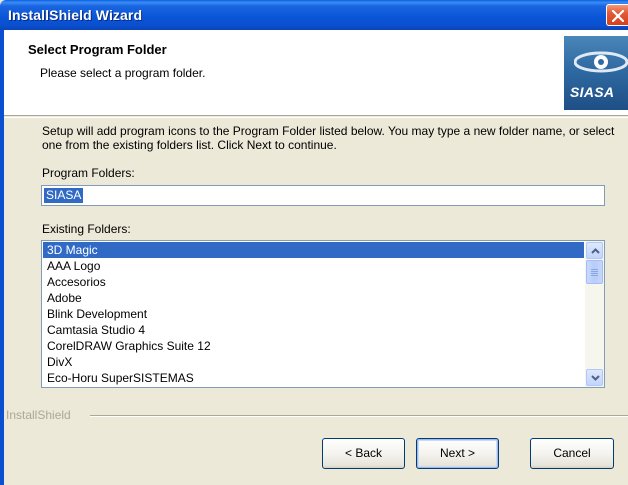  Describe the element at coordinates (123, 73) in the screenshot. I see `page-subtitle: Please select a program folder.` at that location.